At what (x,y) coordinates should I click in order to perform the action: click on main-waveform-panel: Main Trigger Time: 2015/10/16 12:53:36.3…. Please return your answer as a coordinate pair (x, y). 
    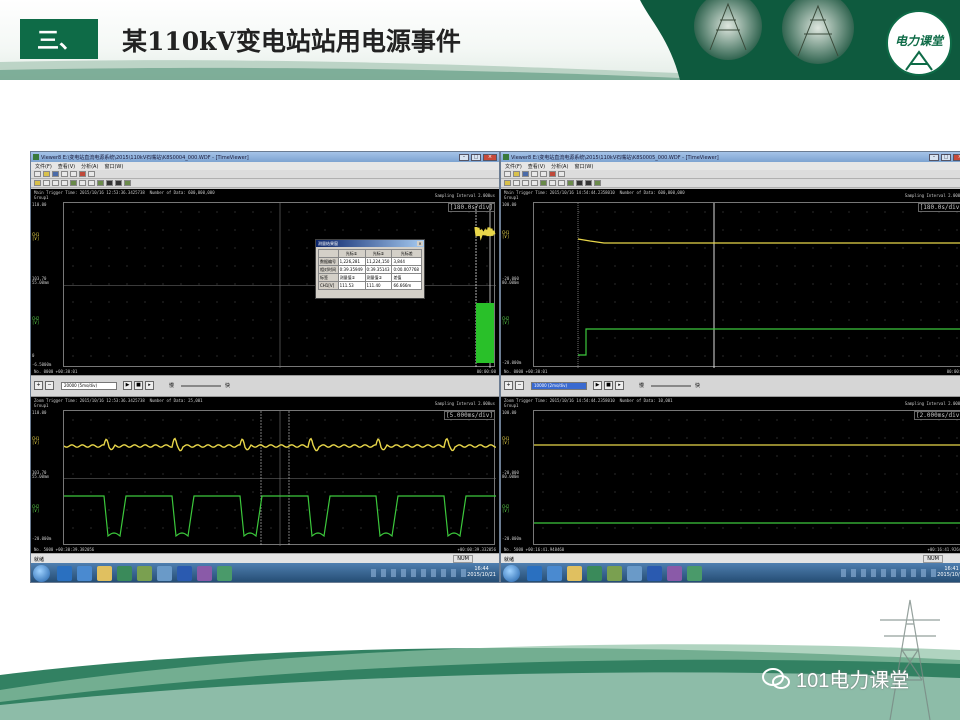
    Looking at the image, I should click on (265, 282).